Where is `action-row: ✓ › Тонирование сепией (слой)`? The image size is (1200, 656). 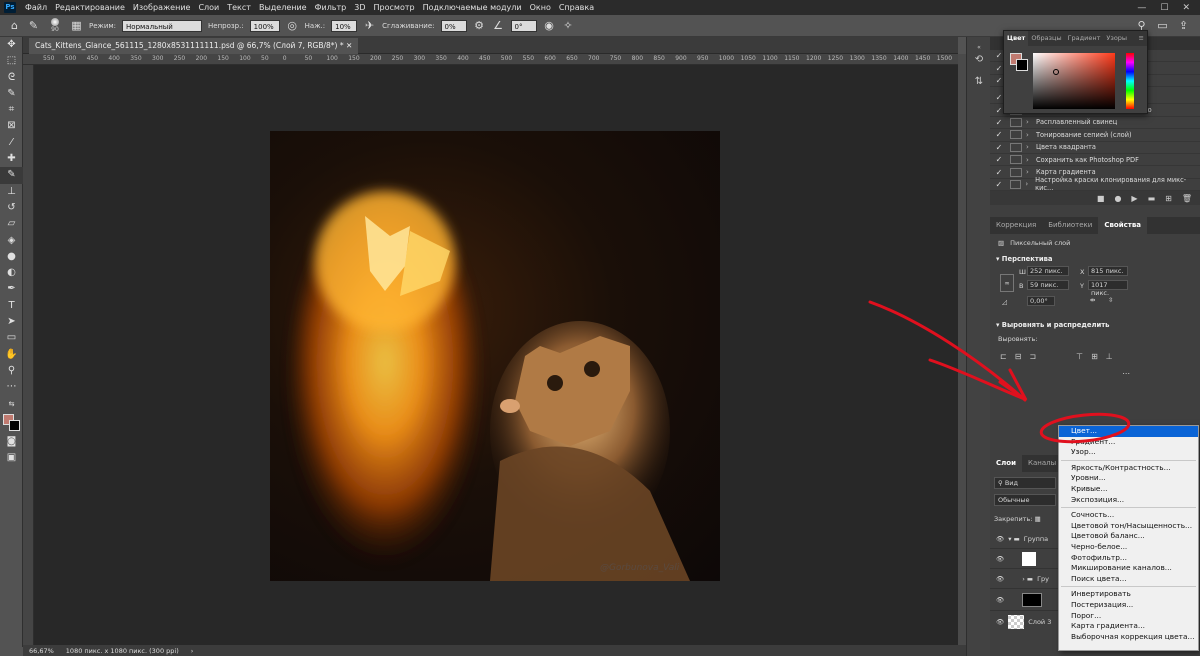
action-row: ✓ › Тонирование сепией (слой) is located at coordinates (1095, 135).